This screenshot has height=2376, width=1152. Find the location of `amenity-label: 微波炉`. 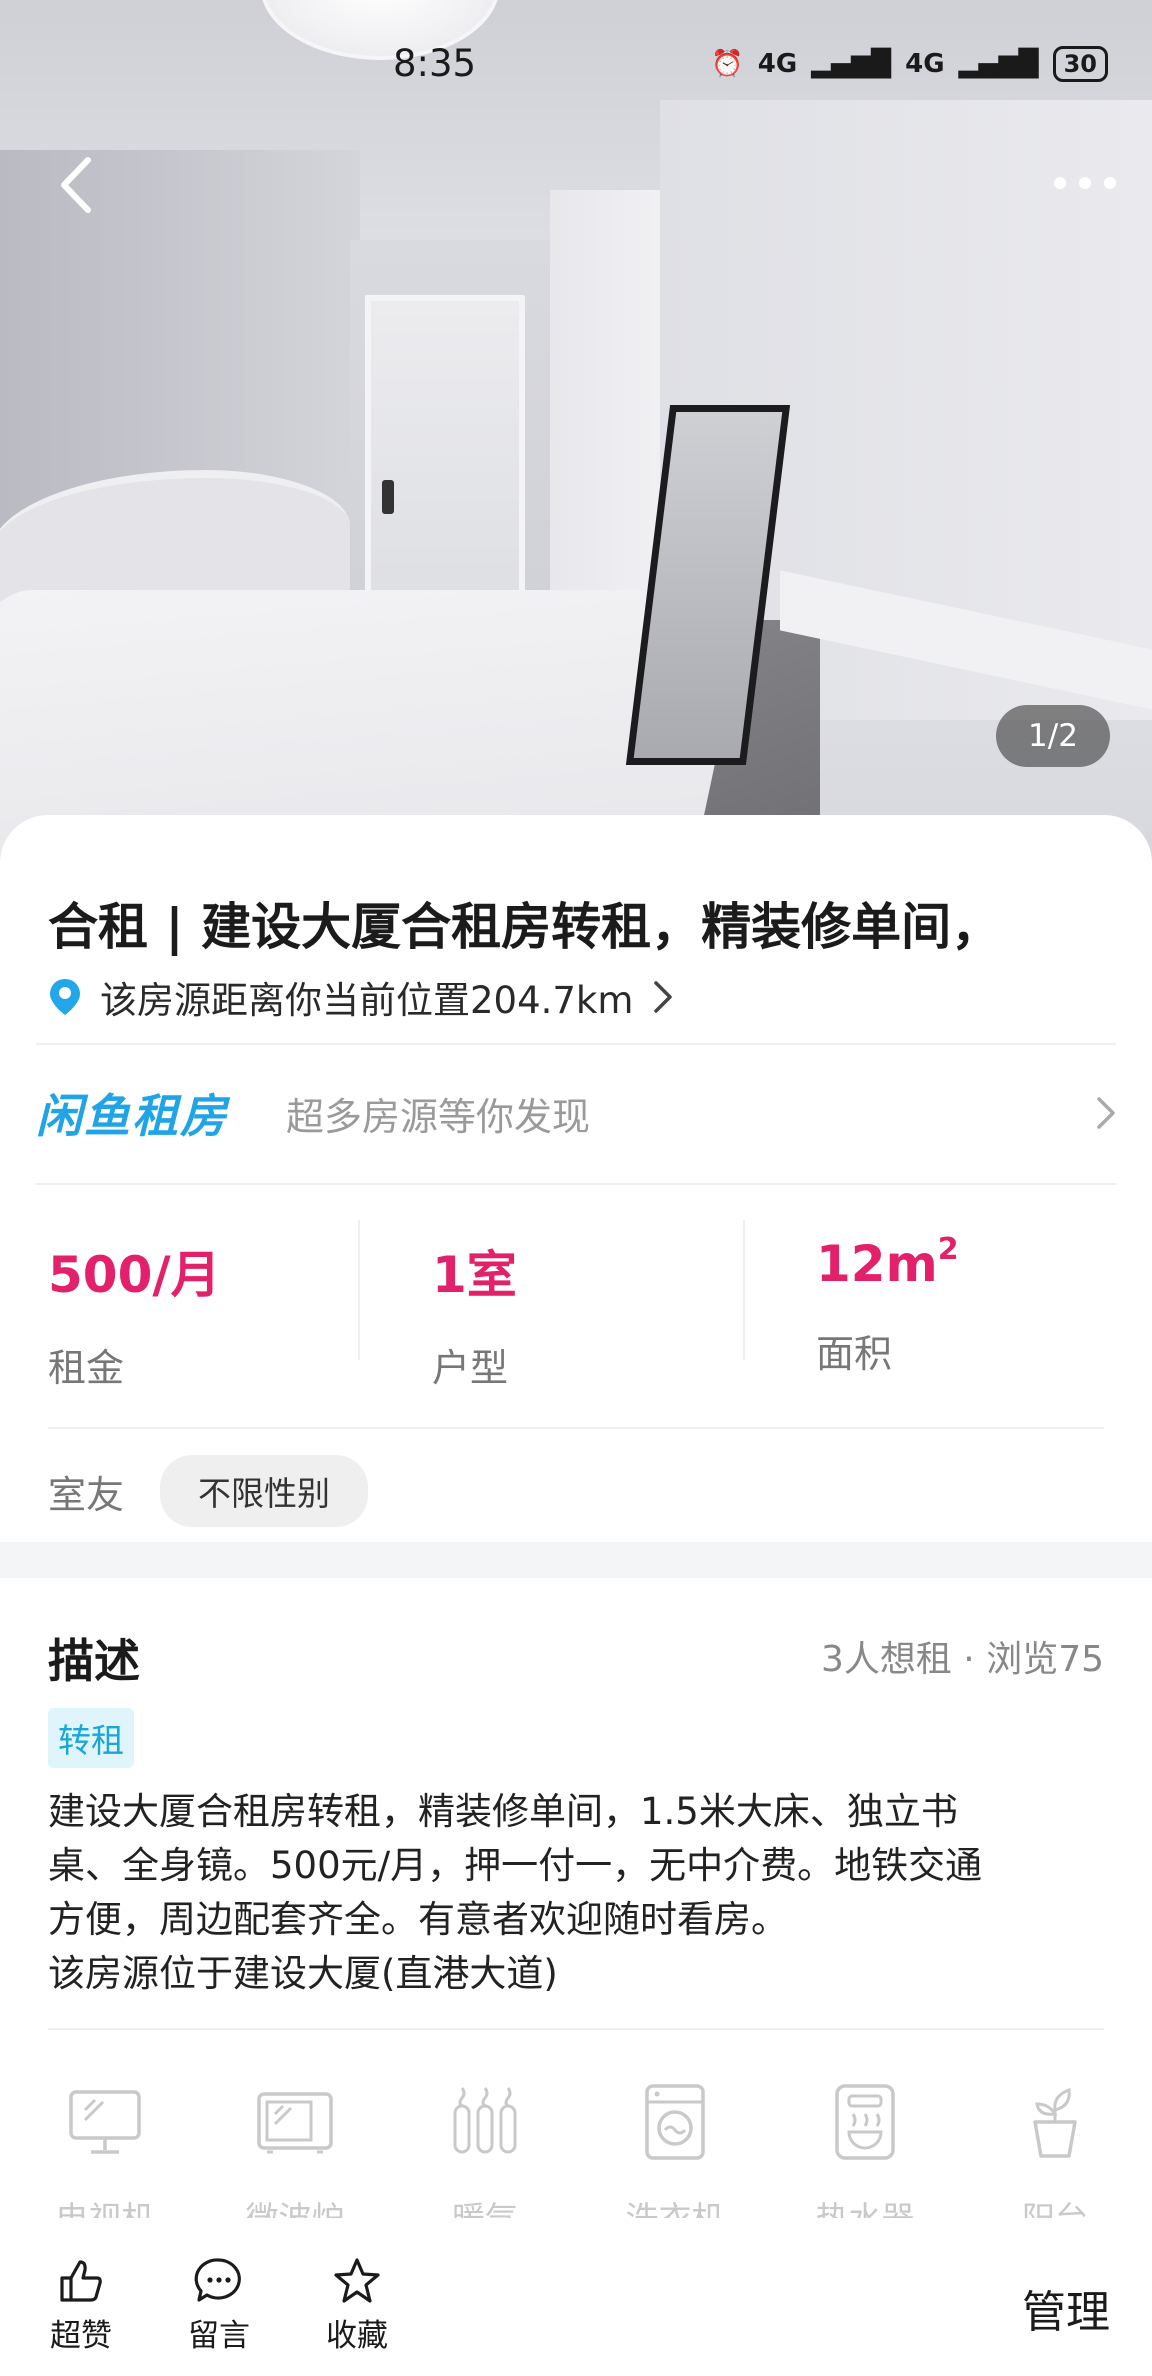

amenity-label: 微波炉 is located at coordinates (295, 2205).